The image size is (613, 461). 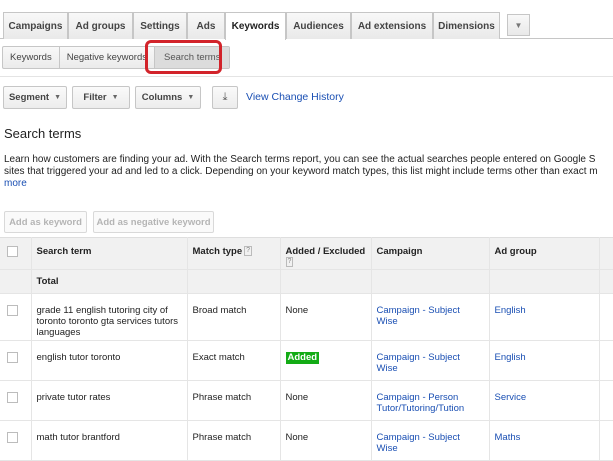 What do you see at coordinates (109, 360) in the screenshot?
I see `search-term-cell: english tutor toronto` at bounding box center [109, 360].